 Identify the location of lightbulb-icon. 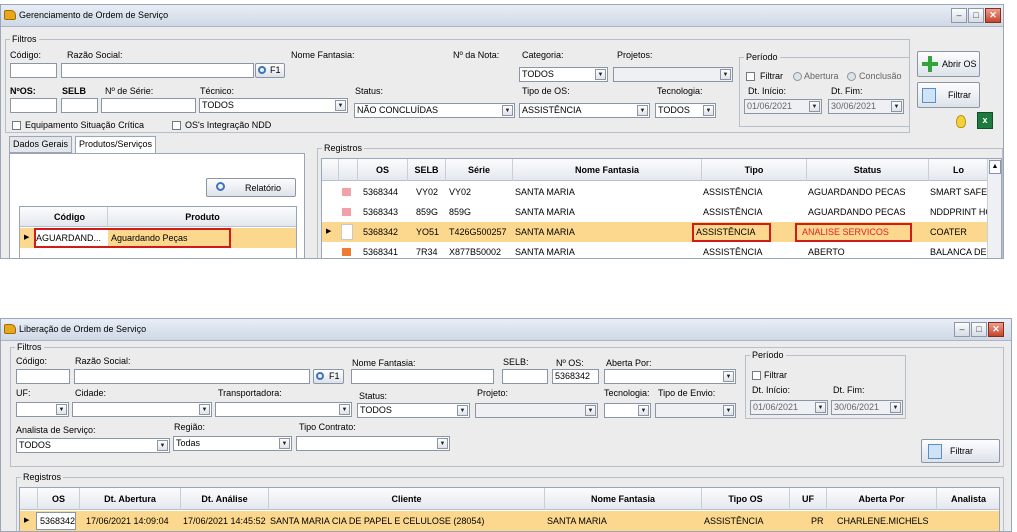
(961, 121).